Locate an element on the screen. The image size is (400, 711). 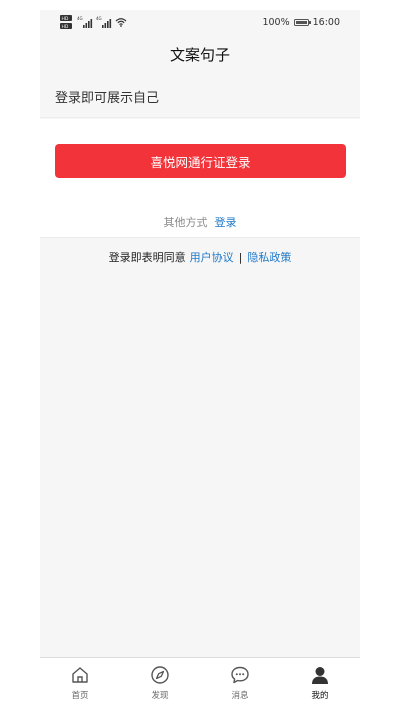
status-bar: HD HD 4G 4G 100% 16:00 is located at coordinates (200, 22).